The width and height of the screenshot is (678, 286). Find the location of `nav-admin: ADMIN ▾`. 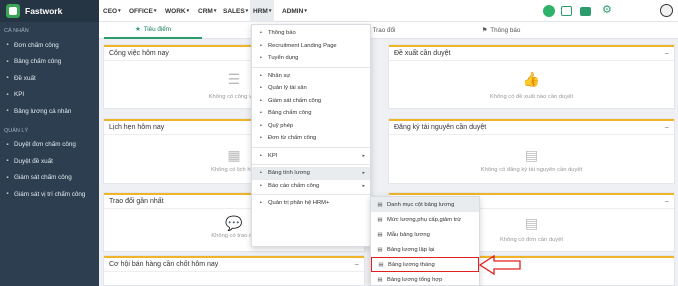

nav-admin: ADMIN ▾ is located at coordinates (294, 11).